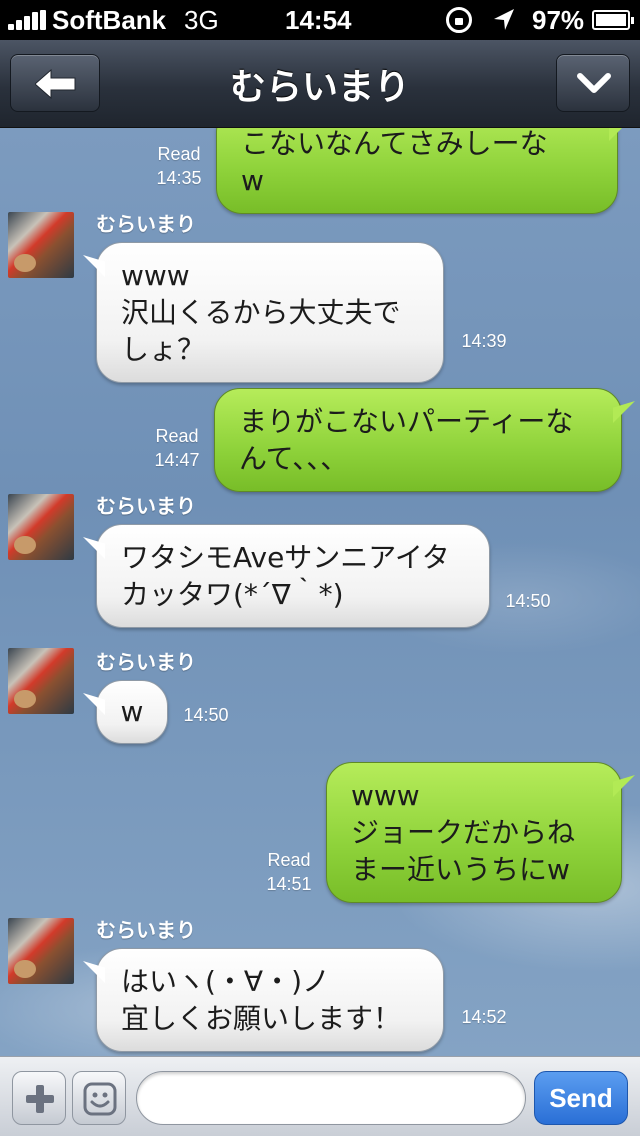 This screenshot has width=640, height=1136. What do you see at coordinates (613, 20) in the screenshot?
I see `battery-icon` at bounding box center [613, 20].